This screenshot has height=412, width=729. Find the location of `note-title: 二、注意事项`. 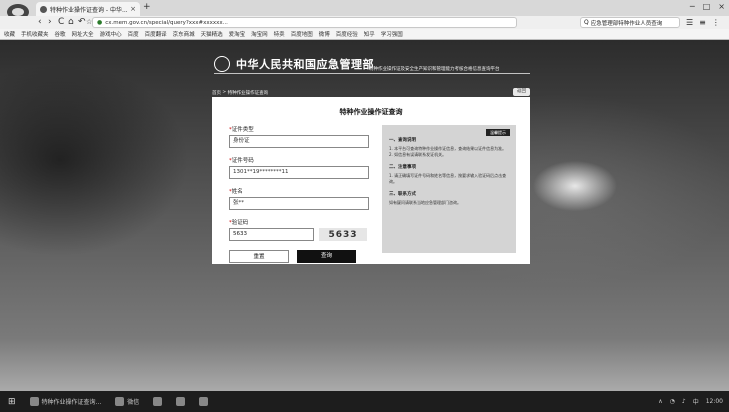

note-title: 二、注意事项 is located at coordinates (402, 167).